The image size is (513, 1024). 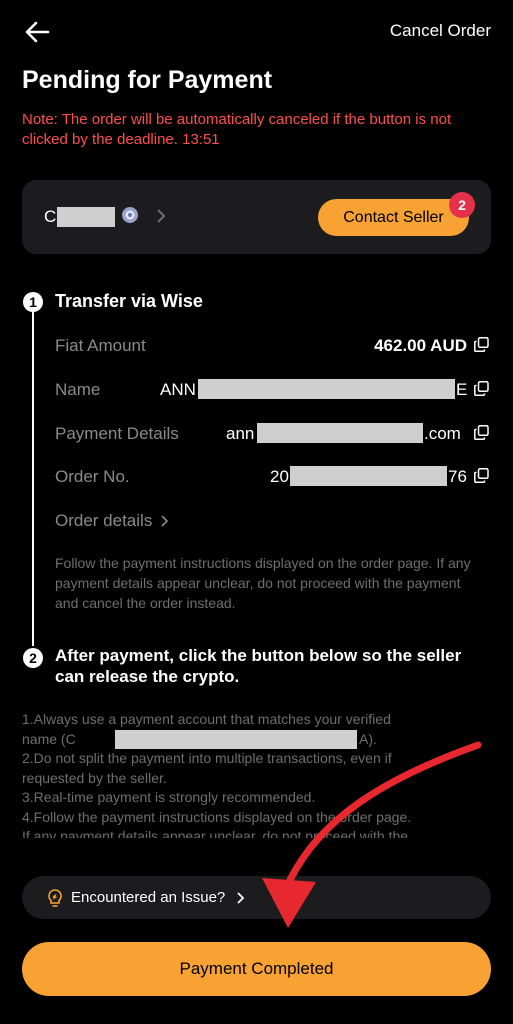 What do you see at coordinates (368, 476) in the screenshot?
I see `redacted-order-number` at bounding box center [368, 476].